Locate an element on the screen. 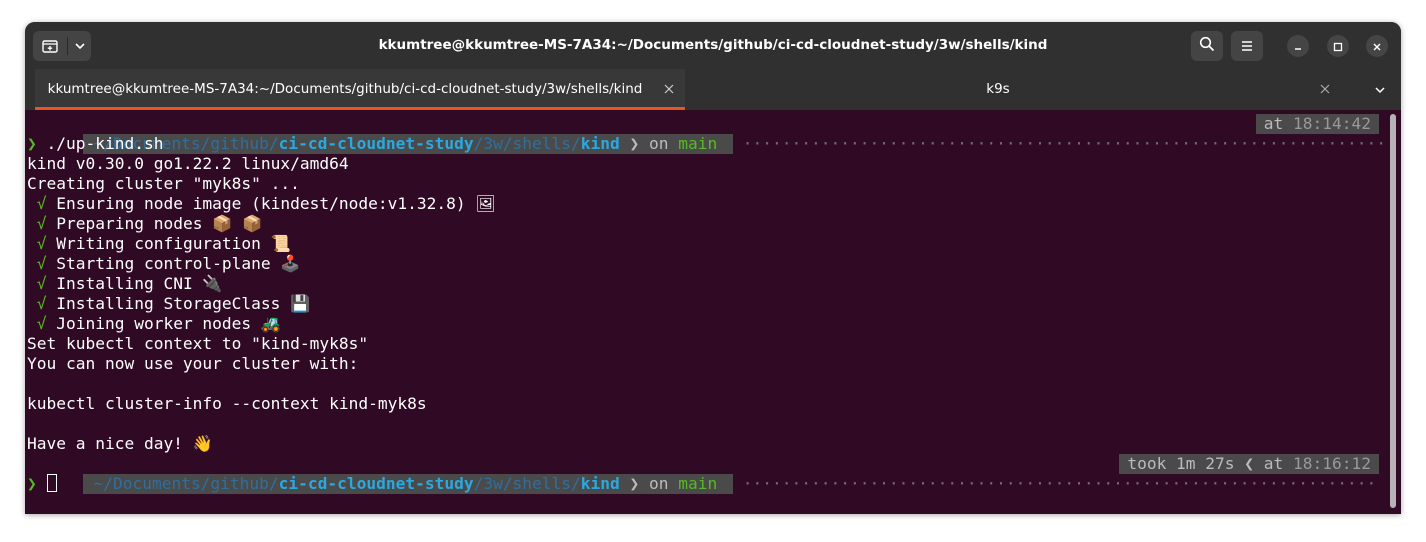 The width and height of the screenshot is (1426, 542). tab-list-chevron-down-icon is located at coordinates (1380, 90).